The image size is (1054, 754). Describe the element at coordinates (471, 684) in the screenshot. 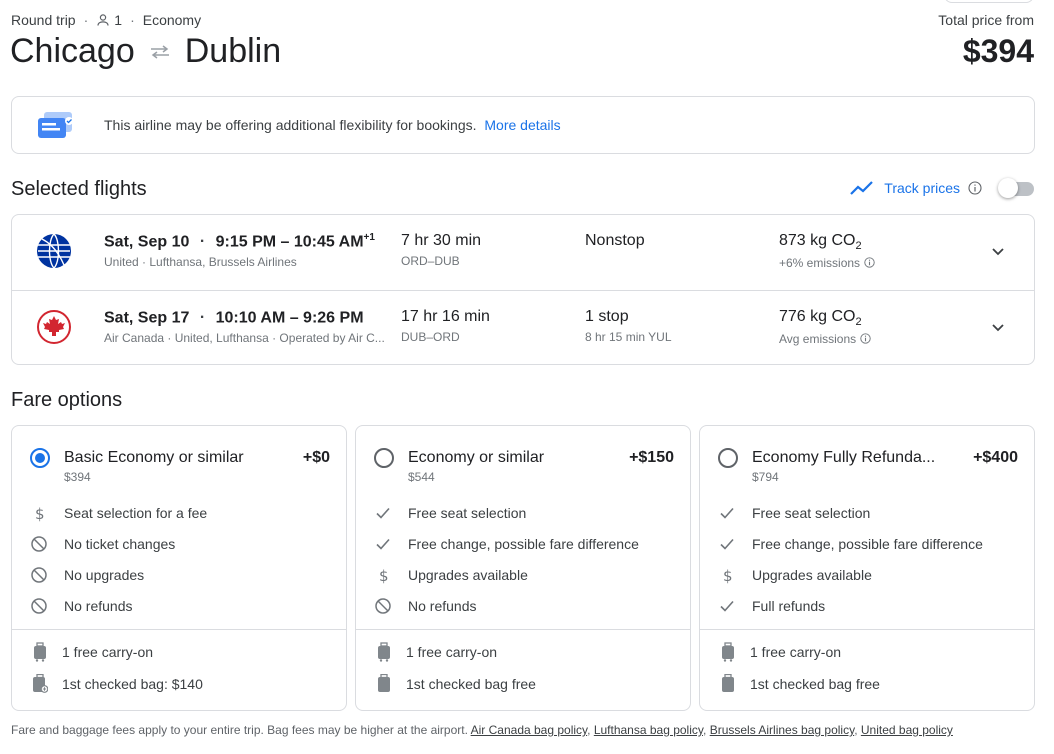

I see `fare-bag-text: 1st checked bag free` at that location.